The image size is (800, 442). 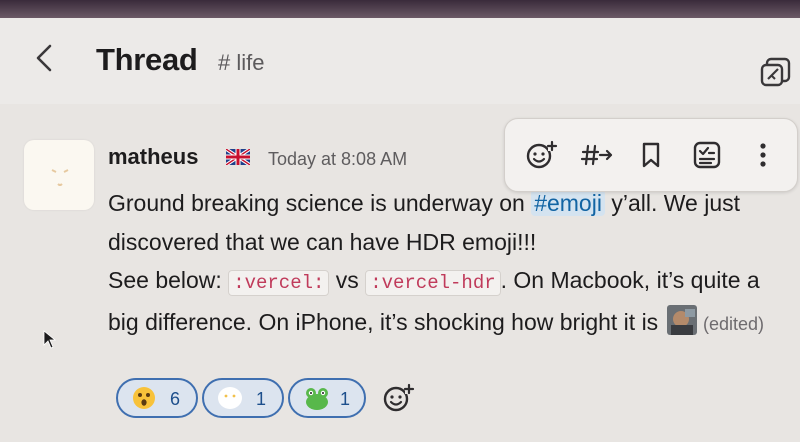 What do you see at coordinates (243, 398) in the screenshot?
I see `reaction-vercel: 1` at bounding box center [243, 398].